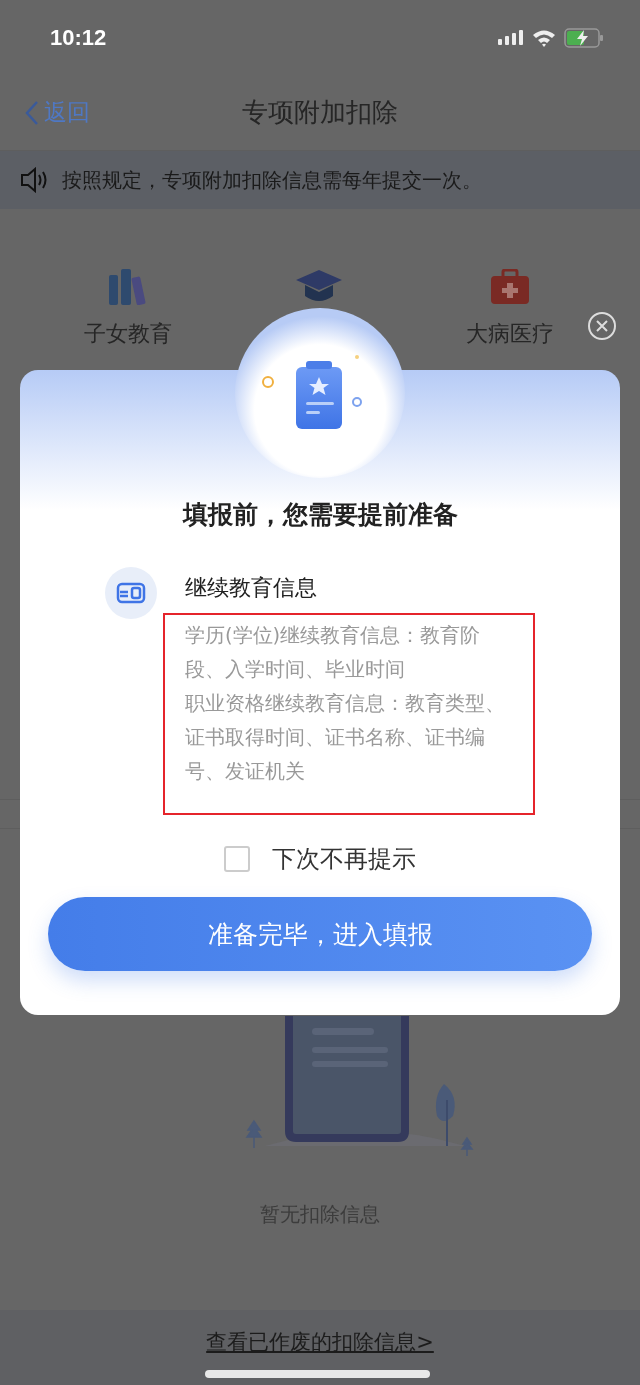  What do you see at coordinates (251, 588) in the screenshot?
I see `item-title: 继续教育信息` at bounding box center [251, 588].